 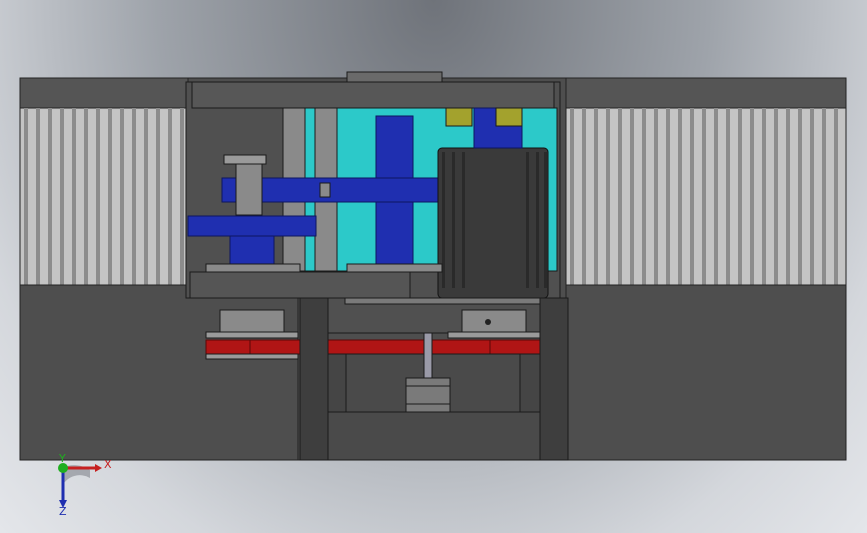 What do you see at coordinates (706, 93) in the screenshot?
I see `top-band-right` at bounding box center [706, 93].